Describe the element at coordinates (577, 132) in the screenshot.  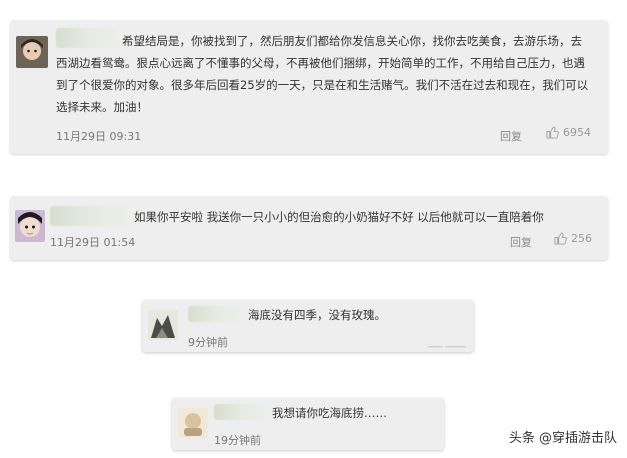
I see `like-count: 6954` at that location.